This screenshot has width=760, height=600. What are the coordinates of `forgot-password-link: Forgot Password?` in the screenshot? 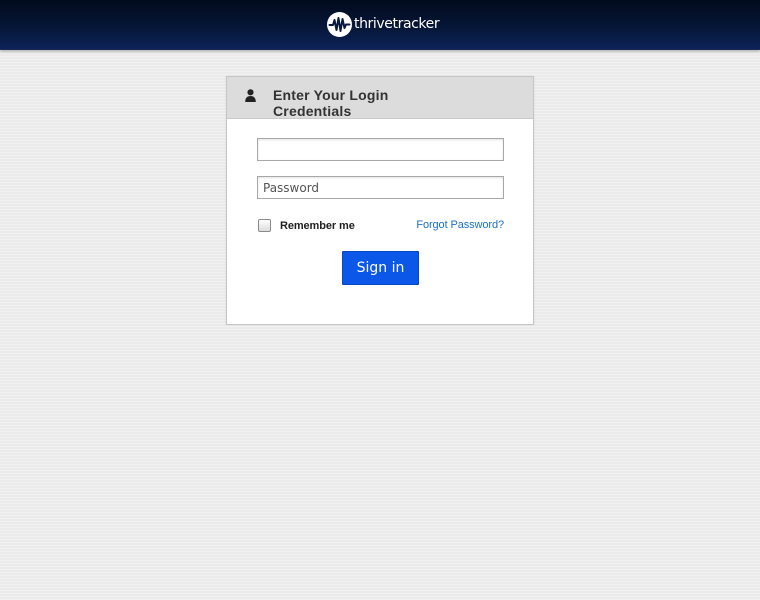 It's located at (460, 225).